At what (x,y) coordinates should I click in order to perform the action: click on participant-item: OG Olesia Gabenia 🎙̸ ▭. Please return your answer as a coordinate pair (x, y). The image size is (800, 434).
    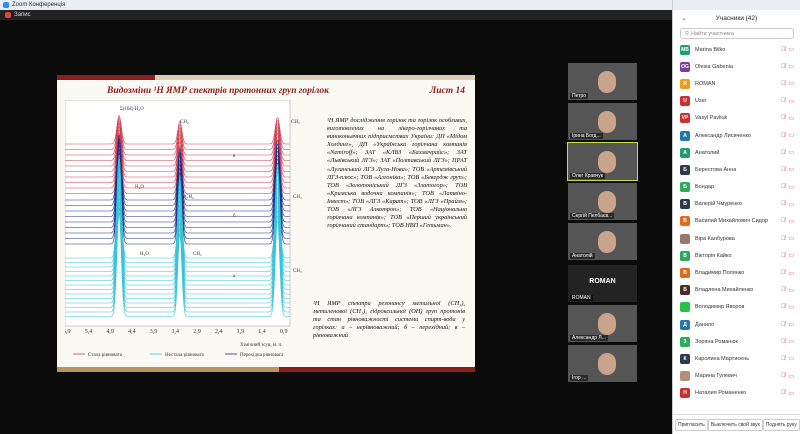
    Looking at the image, I should click on (736, 66).